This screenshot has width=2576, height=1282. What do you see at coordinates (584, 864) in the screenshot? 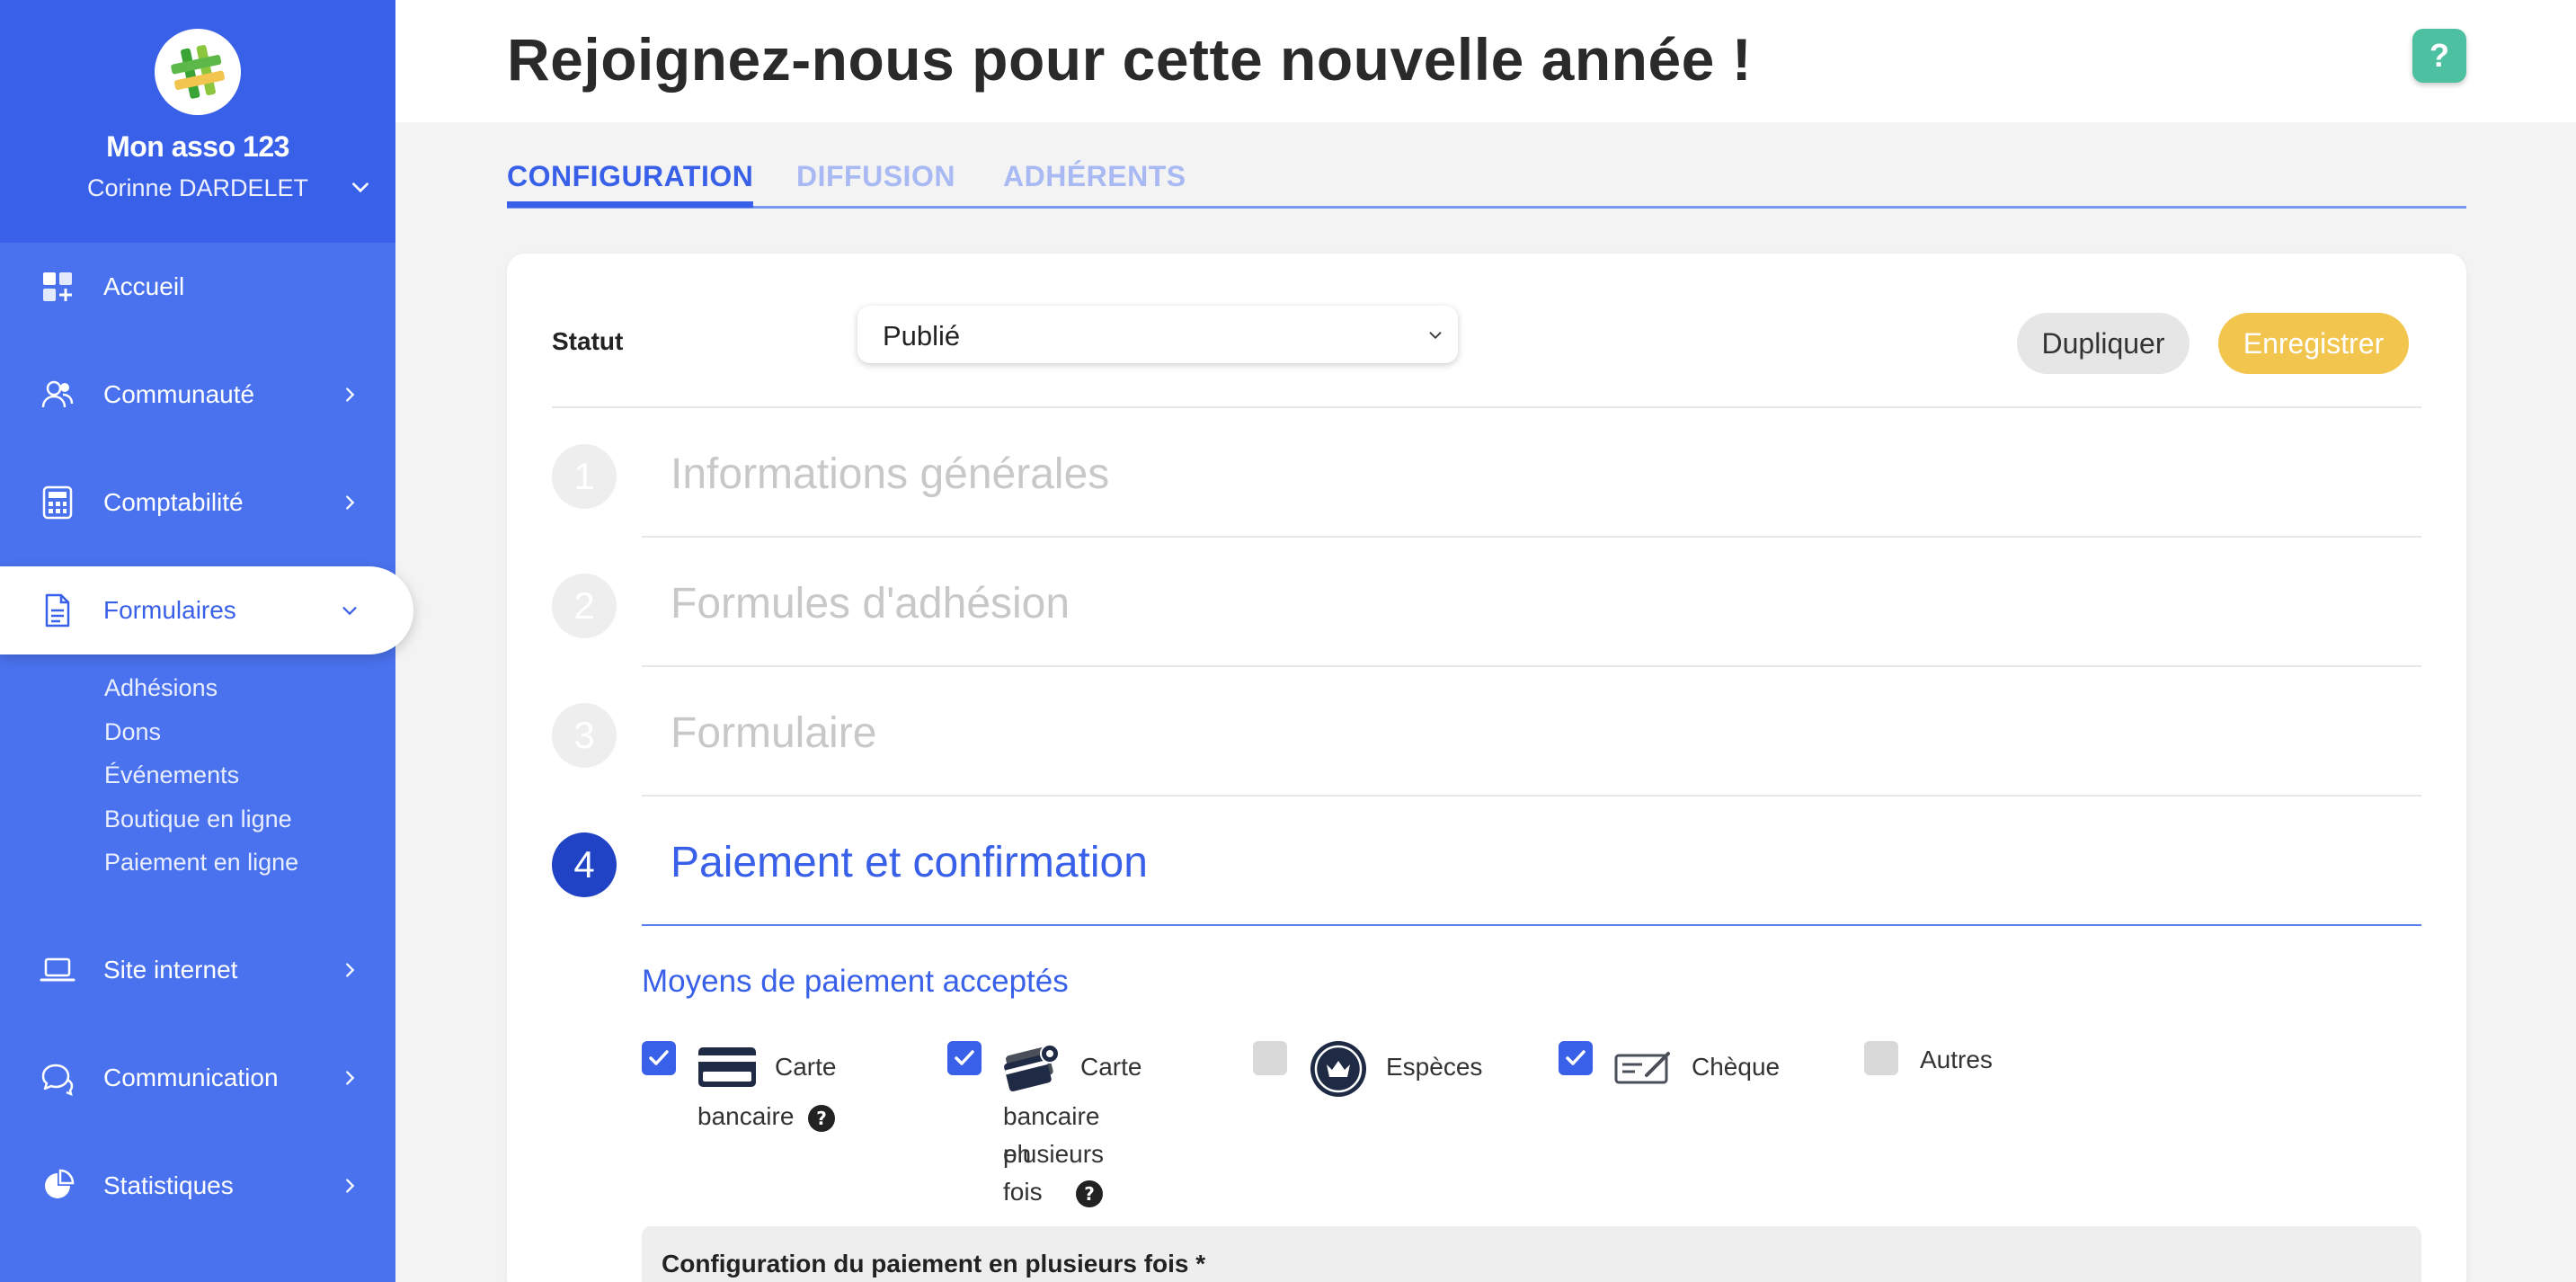
I see `step-number: 4` at bounding box center [584, 864].